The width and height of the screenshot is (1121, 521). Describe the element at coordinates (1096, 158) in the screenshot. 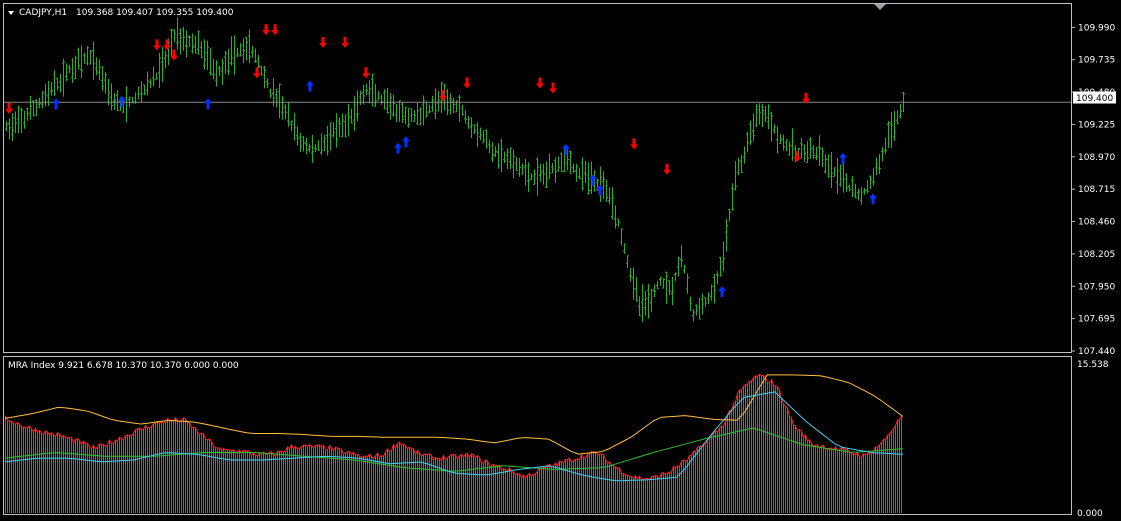

I see `price-tick-label: 108.970` at that location.